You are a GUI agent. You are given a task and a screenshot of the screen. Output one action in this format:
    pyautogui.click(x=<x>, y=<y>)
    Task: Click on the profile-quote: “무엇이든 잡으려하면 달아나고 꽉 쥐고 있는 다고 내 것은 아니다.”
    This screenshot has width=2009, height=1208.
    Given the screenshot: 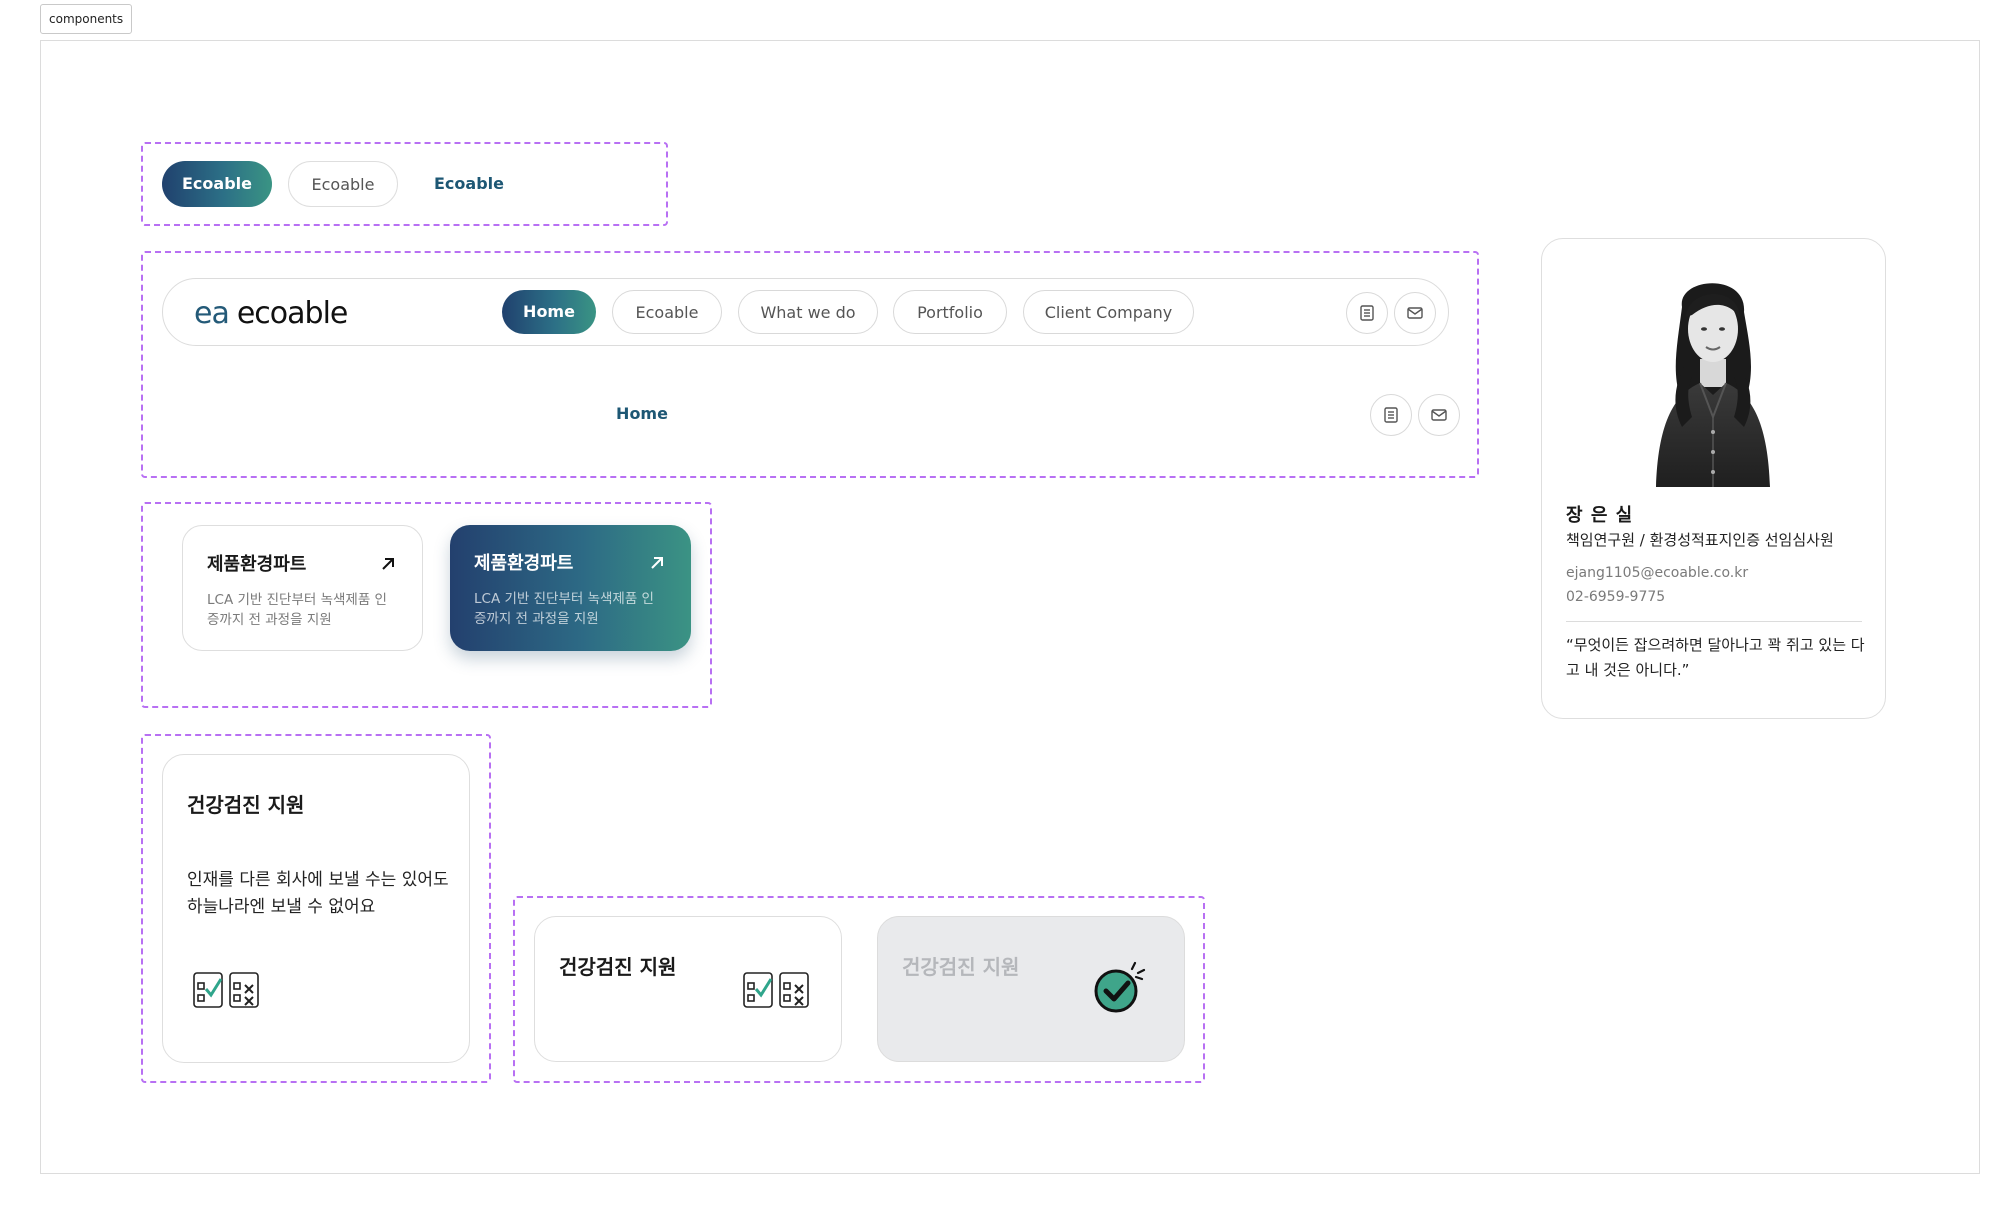 What is the action you would take?
    pyautogui.click(x=1715, y=657)
    